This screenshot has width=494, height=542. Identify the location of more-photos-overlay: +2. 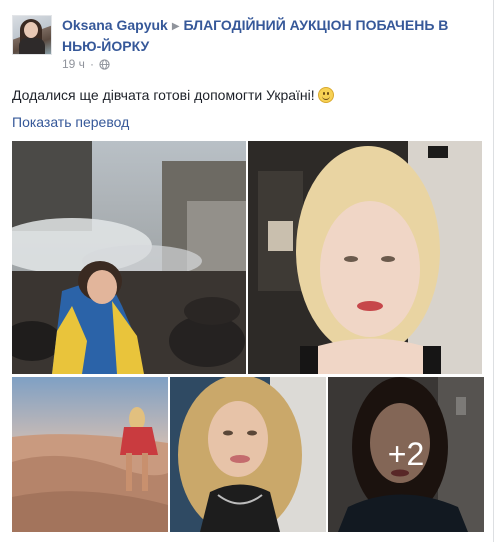
(406, 454).